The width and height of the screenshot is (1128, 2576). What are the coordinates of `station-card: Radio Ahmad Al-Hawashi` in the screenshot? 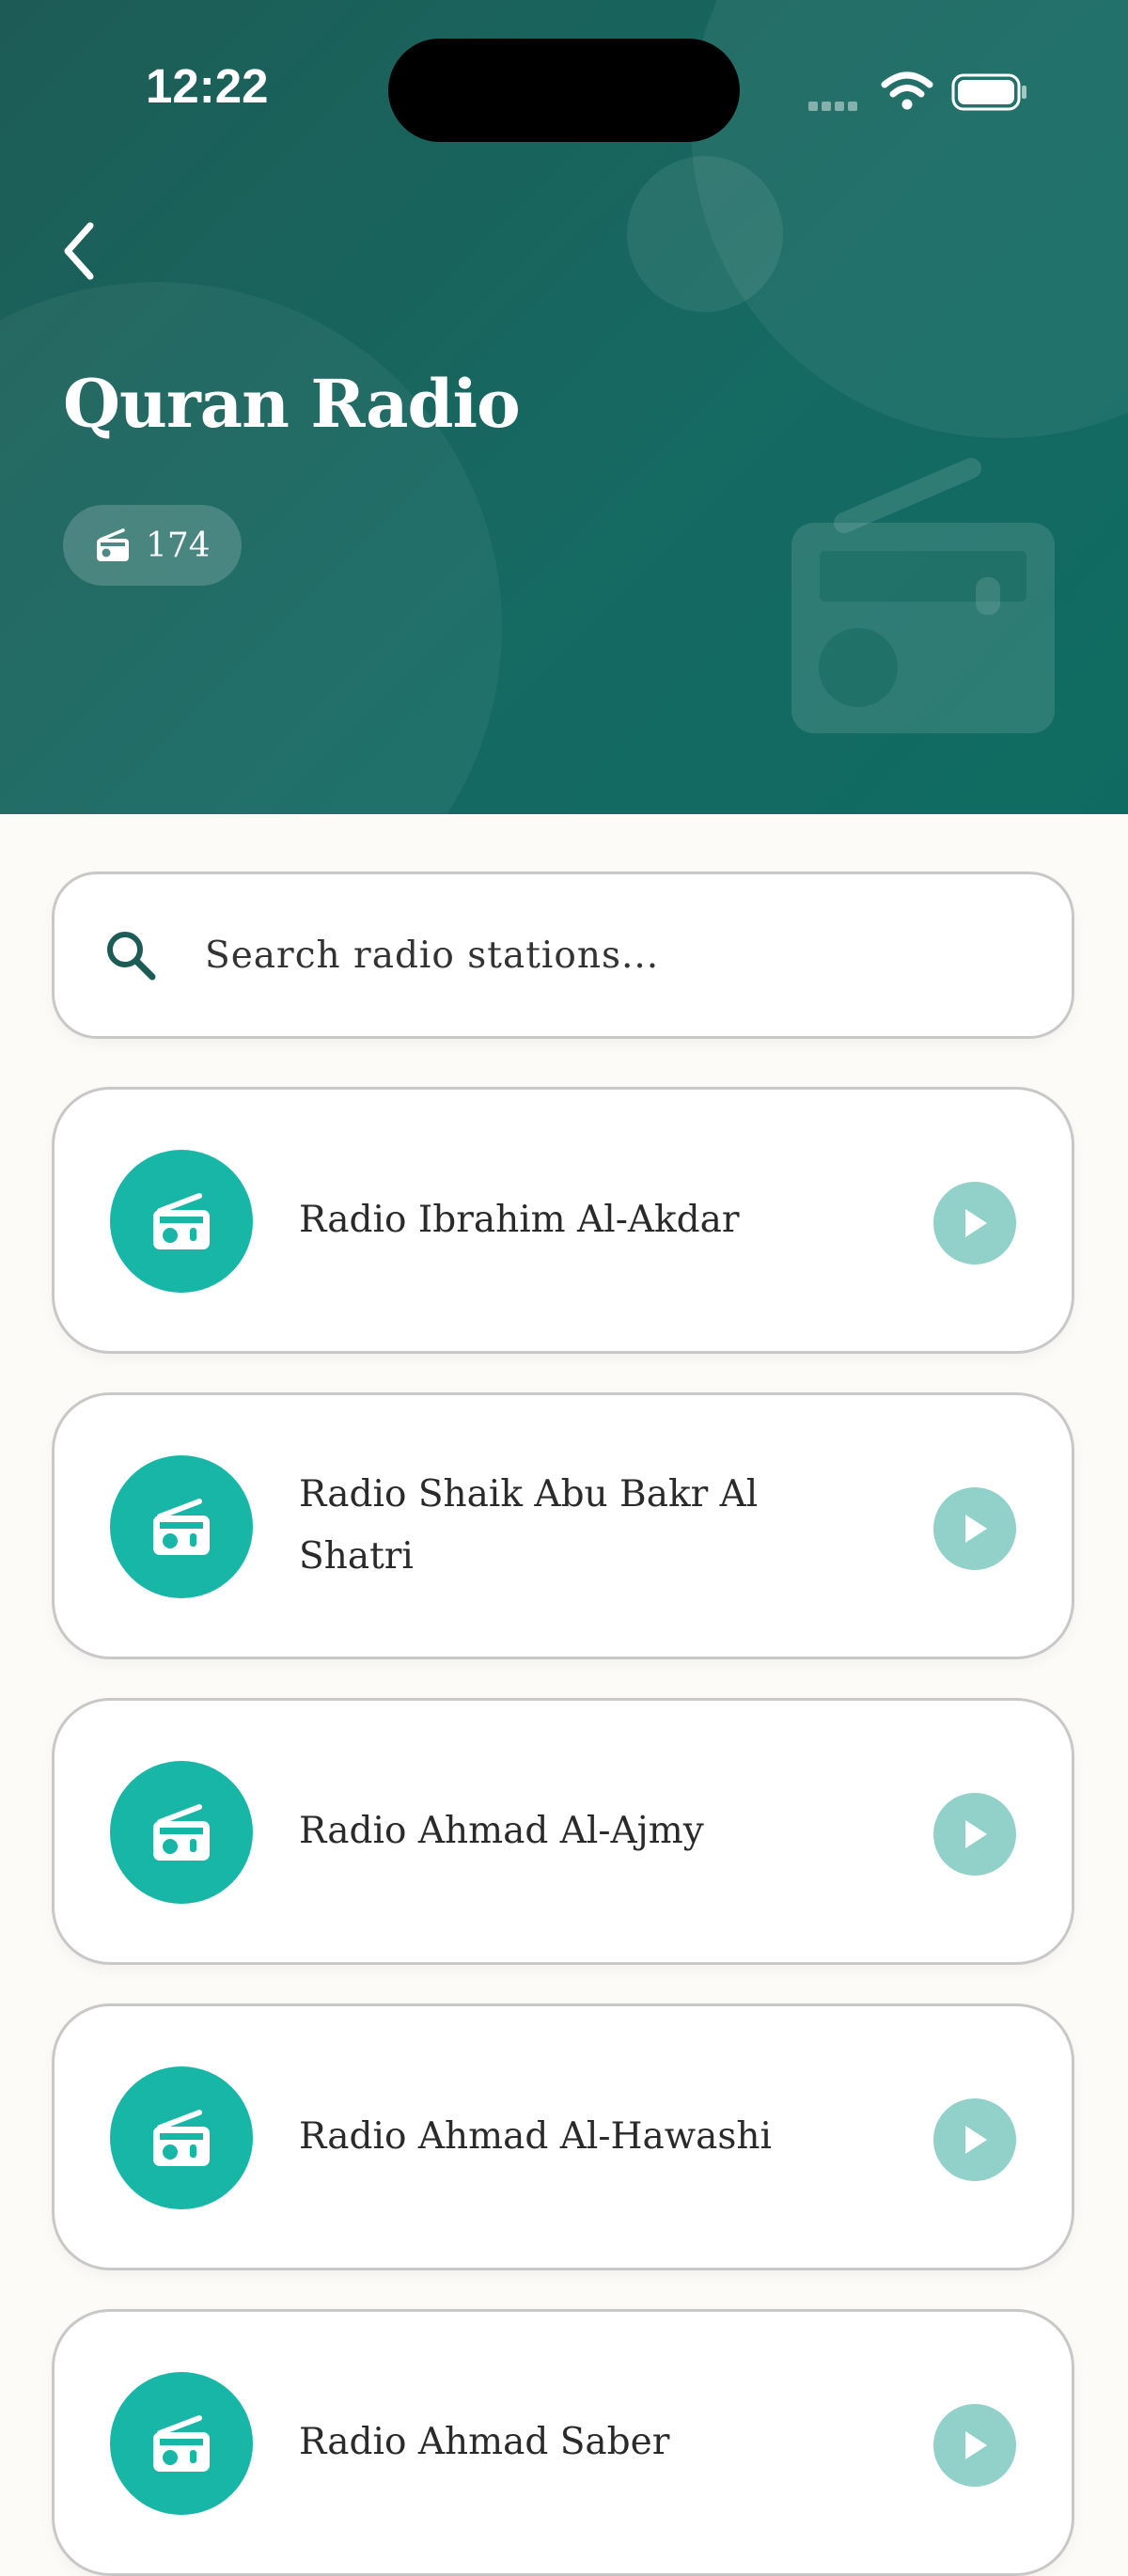 It's located at (563, 2136).